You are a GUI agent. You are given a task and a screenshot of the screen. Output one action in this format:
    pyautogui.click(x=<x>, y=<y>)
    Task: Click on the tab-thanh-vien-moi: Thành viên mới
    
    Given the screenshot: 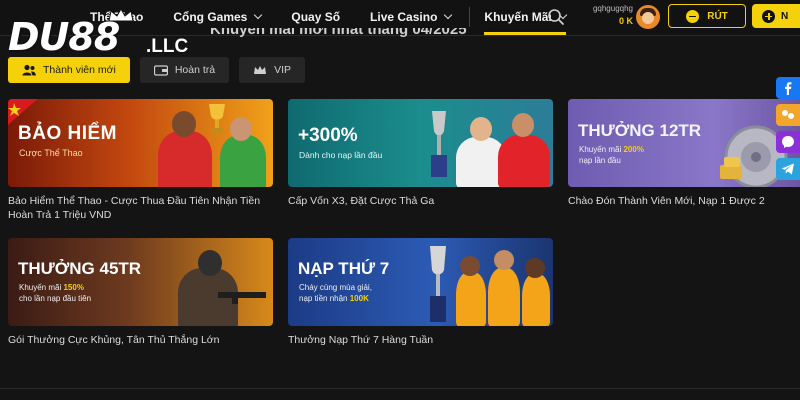 What is the action you would take?
    pyautogui.click(x=69, y=70)
    